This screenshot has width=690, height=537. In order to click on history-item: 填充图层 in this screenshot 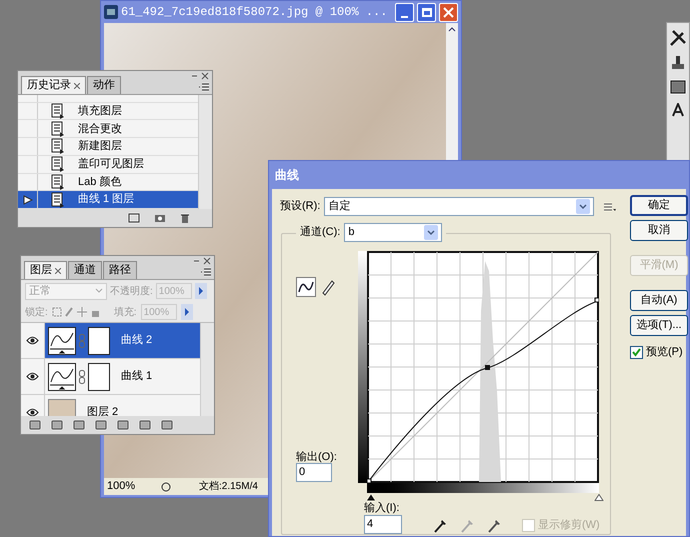, I will do `click(108, 111)`.